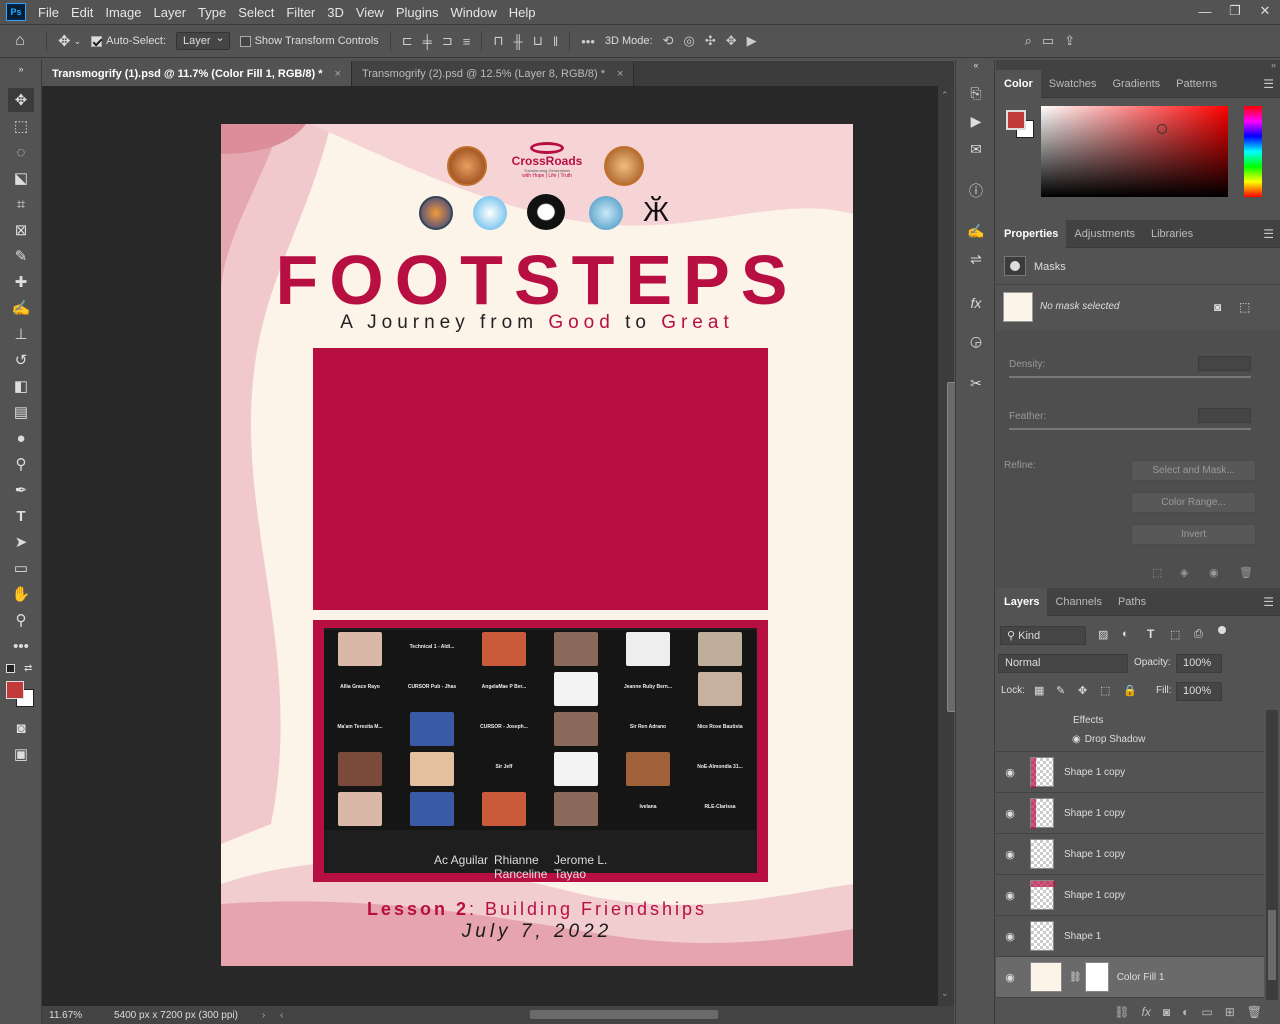 This screenshot has height=1024, width=1280. Describe the element at coordinates (522, 12) in the screenshot. I see `menu-help: Help` at that location.